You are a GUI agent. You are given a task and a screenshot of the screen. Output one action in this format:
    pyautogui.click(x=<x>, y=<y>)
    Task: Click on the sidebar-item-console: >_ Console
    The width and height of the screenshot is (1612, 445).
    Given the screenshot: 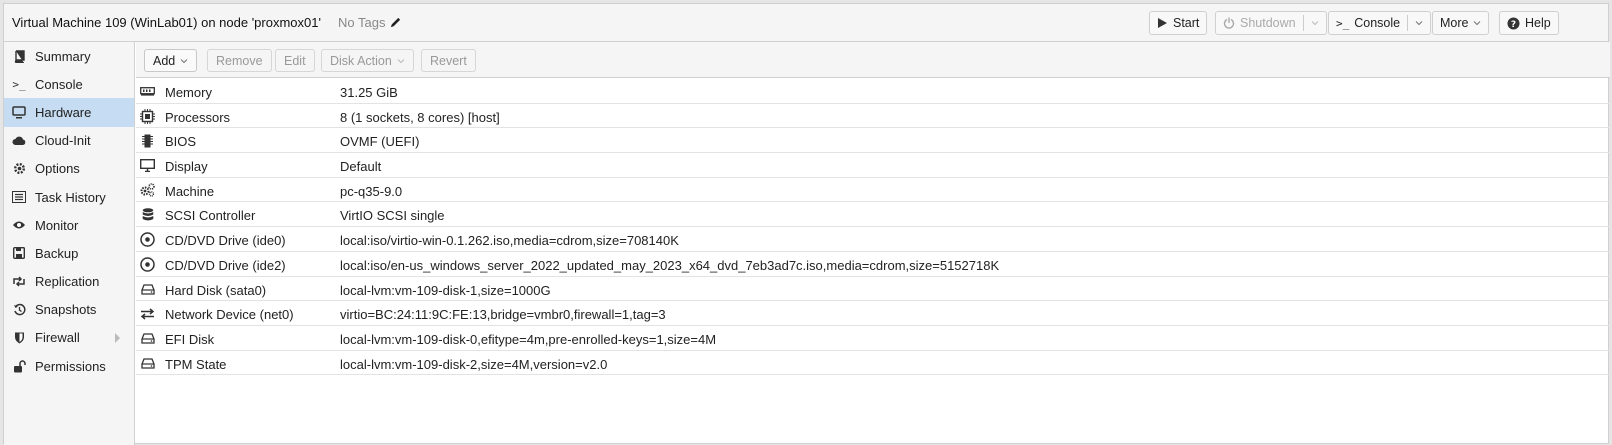 What is the action you would take?
    pyautogui.click(x=69, y=84)
    